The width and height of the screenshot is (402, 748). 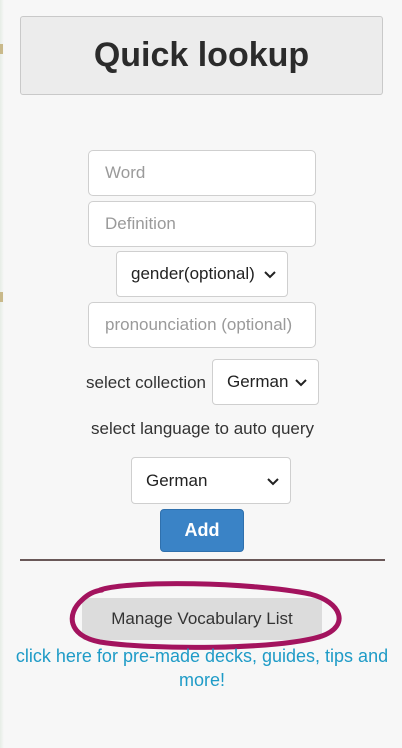 What do you see at coordinates (202, 224) in the screenshot?
I see `definition-input` at bounding box center [202, 224].